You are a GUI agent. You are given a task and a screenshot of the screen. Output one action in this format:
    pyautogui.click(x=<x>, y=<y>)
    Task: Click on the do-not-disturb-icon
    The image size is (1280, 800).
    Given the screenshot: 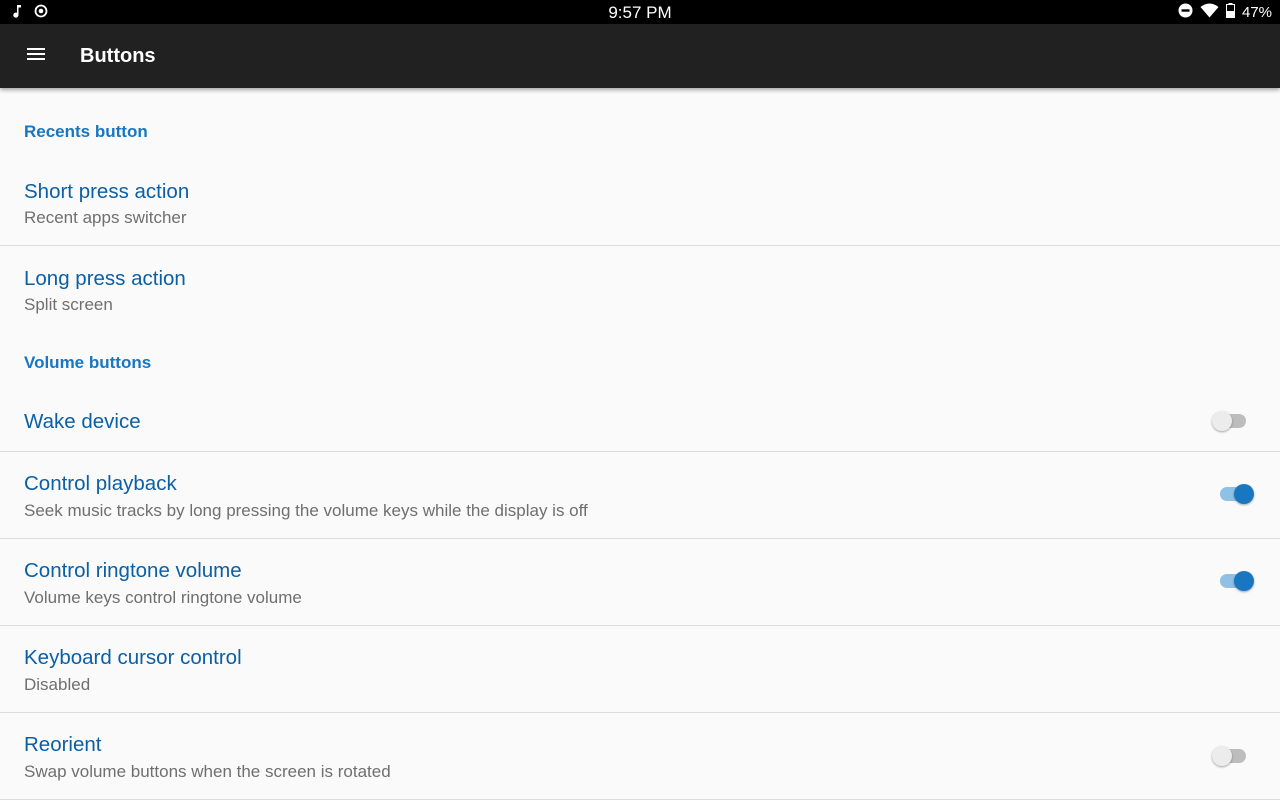 What is the action you would take?
    pyautogui.click(x=1185, y=12)
    